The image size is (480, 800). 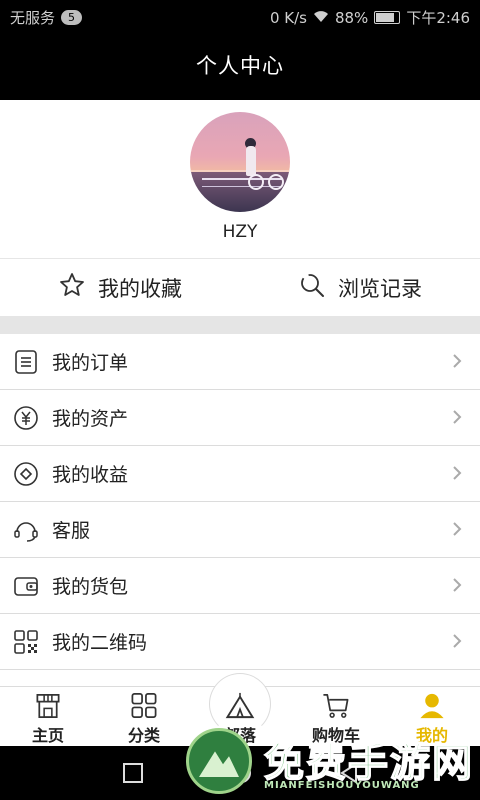 What do you see at coordinates (240, 418) in the screenshot?
I see `menu-item-assets: 我的资产` at bounding box center [240, 418].